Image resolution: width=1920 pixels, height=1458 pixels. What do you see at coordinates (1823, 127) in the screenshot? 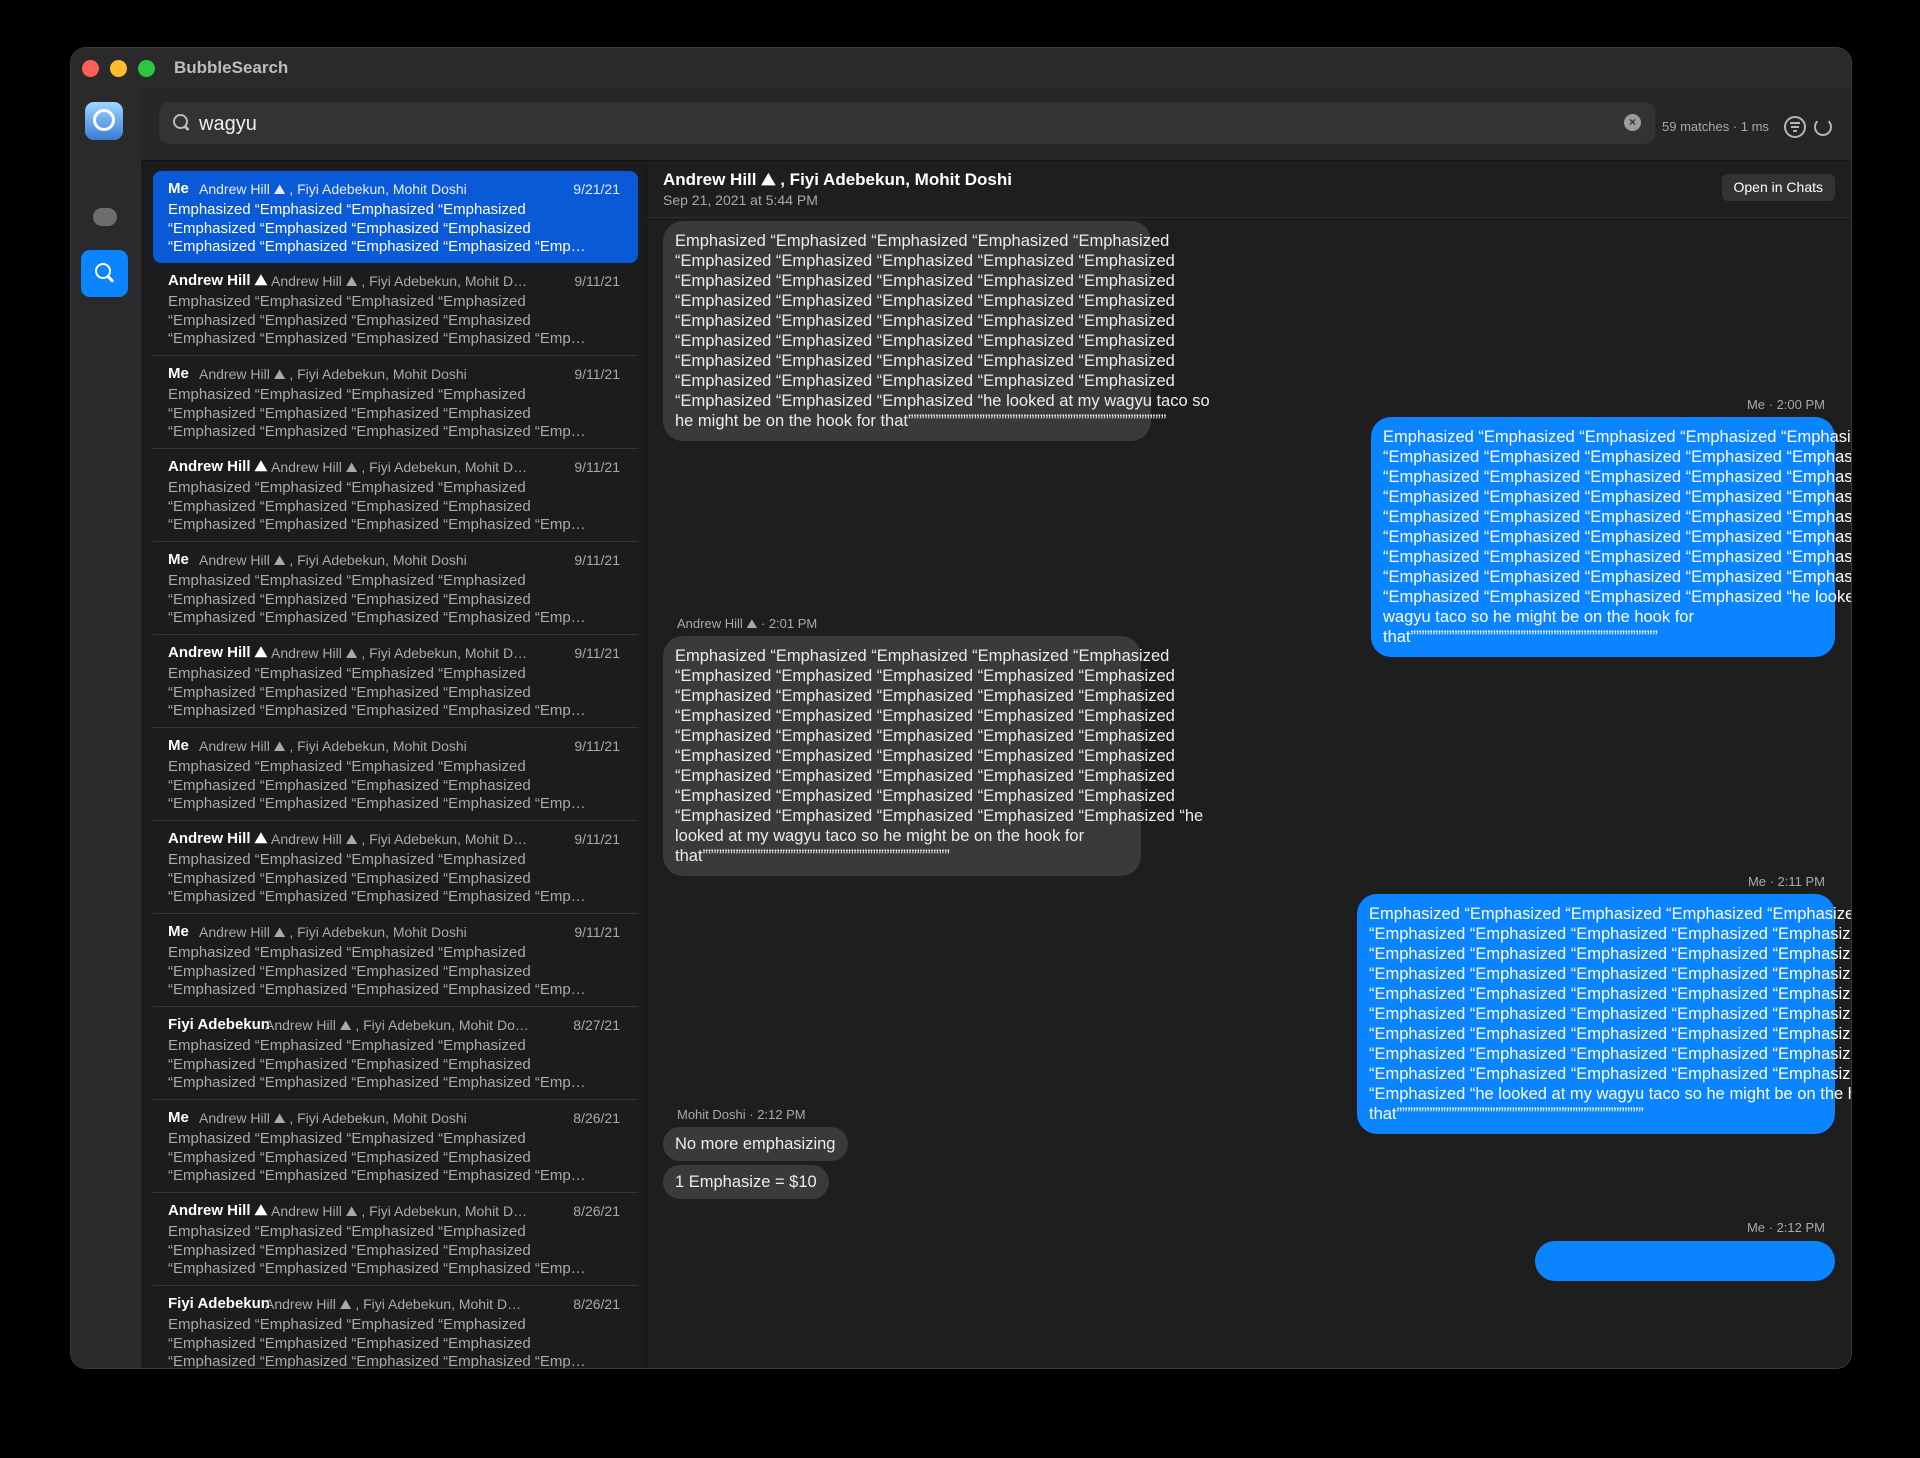
I see `refresh-icon` at bounding box center [1823, 127].